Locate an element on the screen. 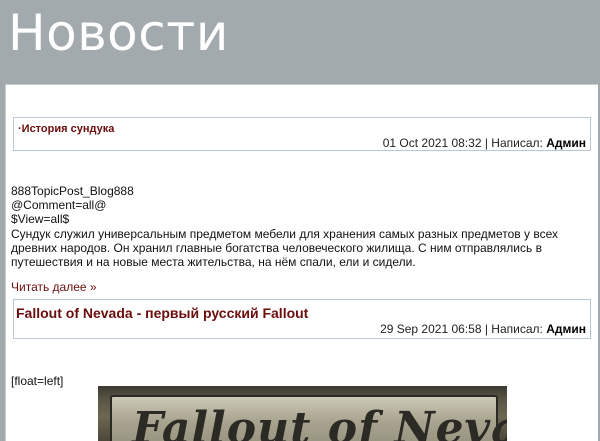 The height and width of the screenshot is (441, 600). logo-plate: Fallout of Nevada is located at coordinates (308, 418).